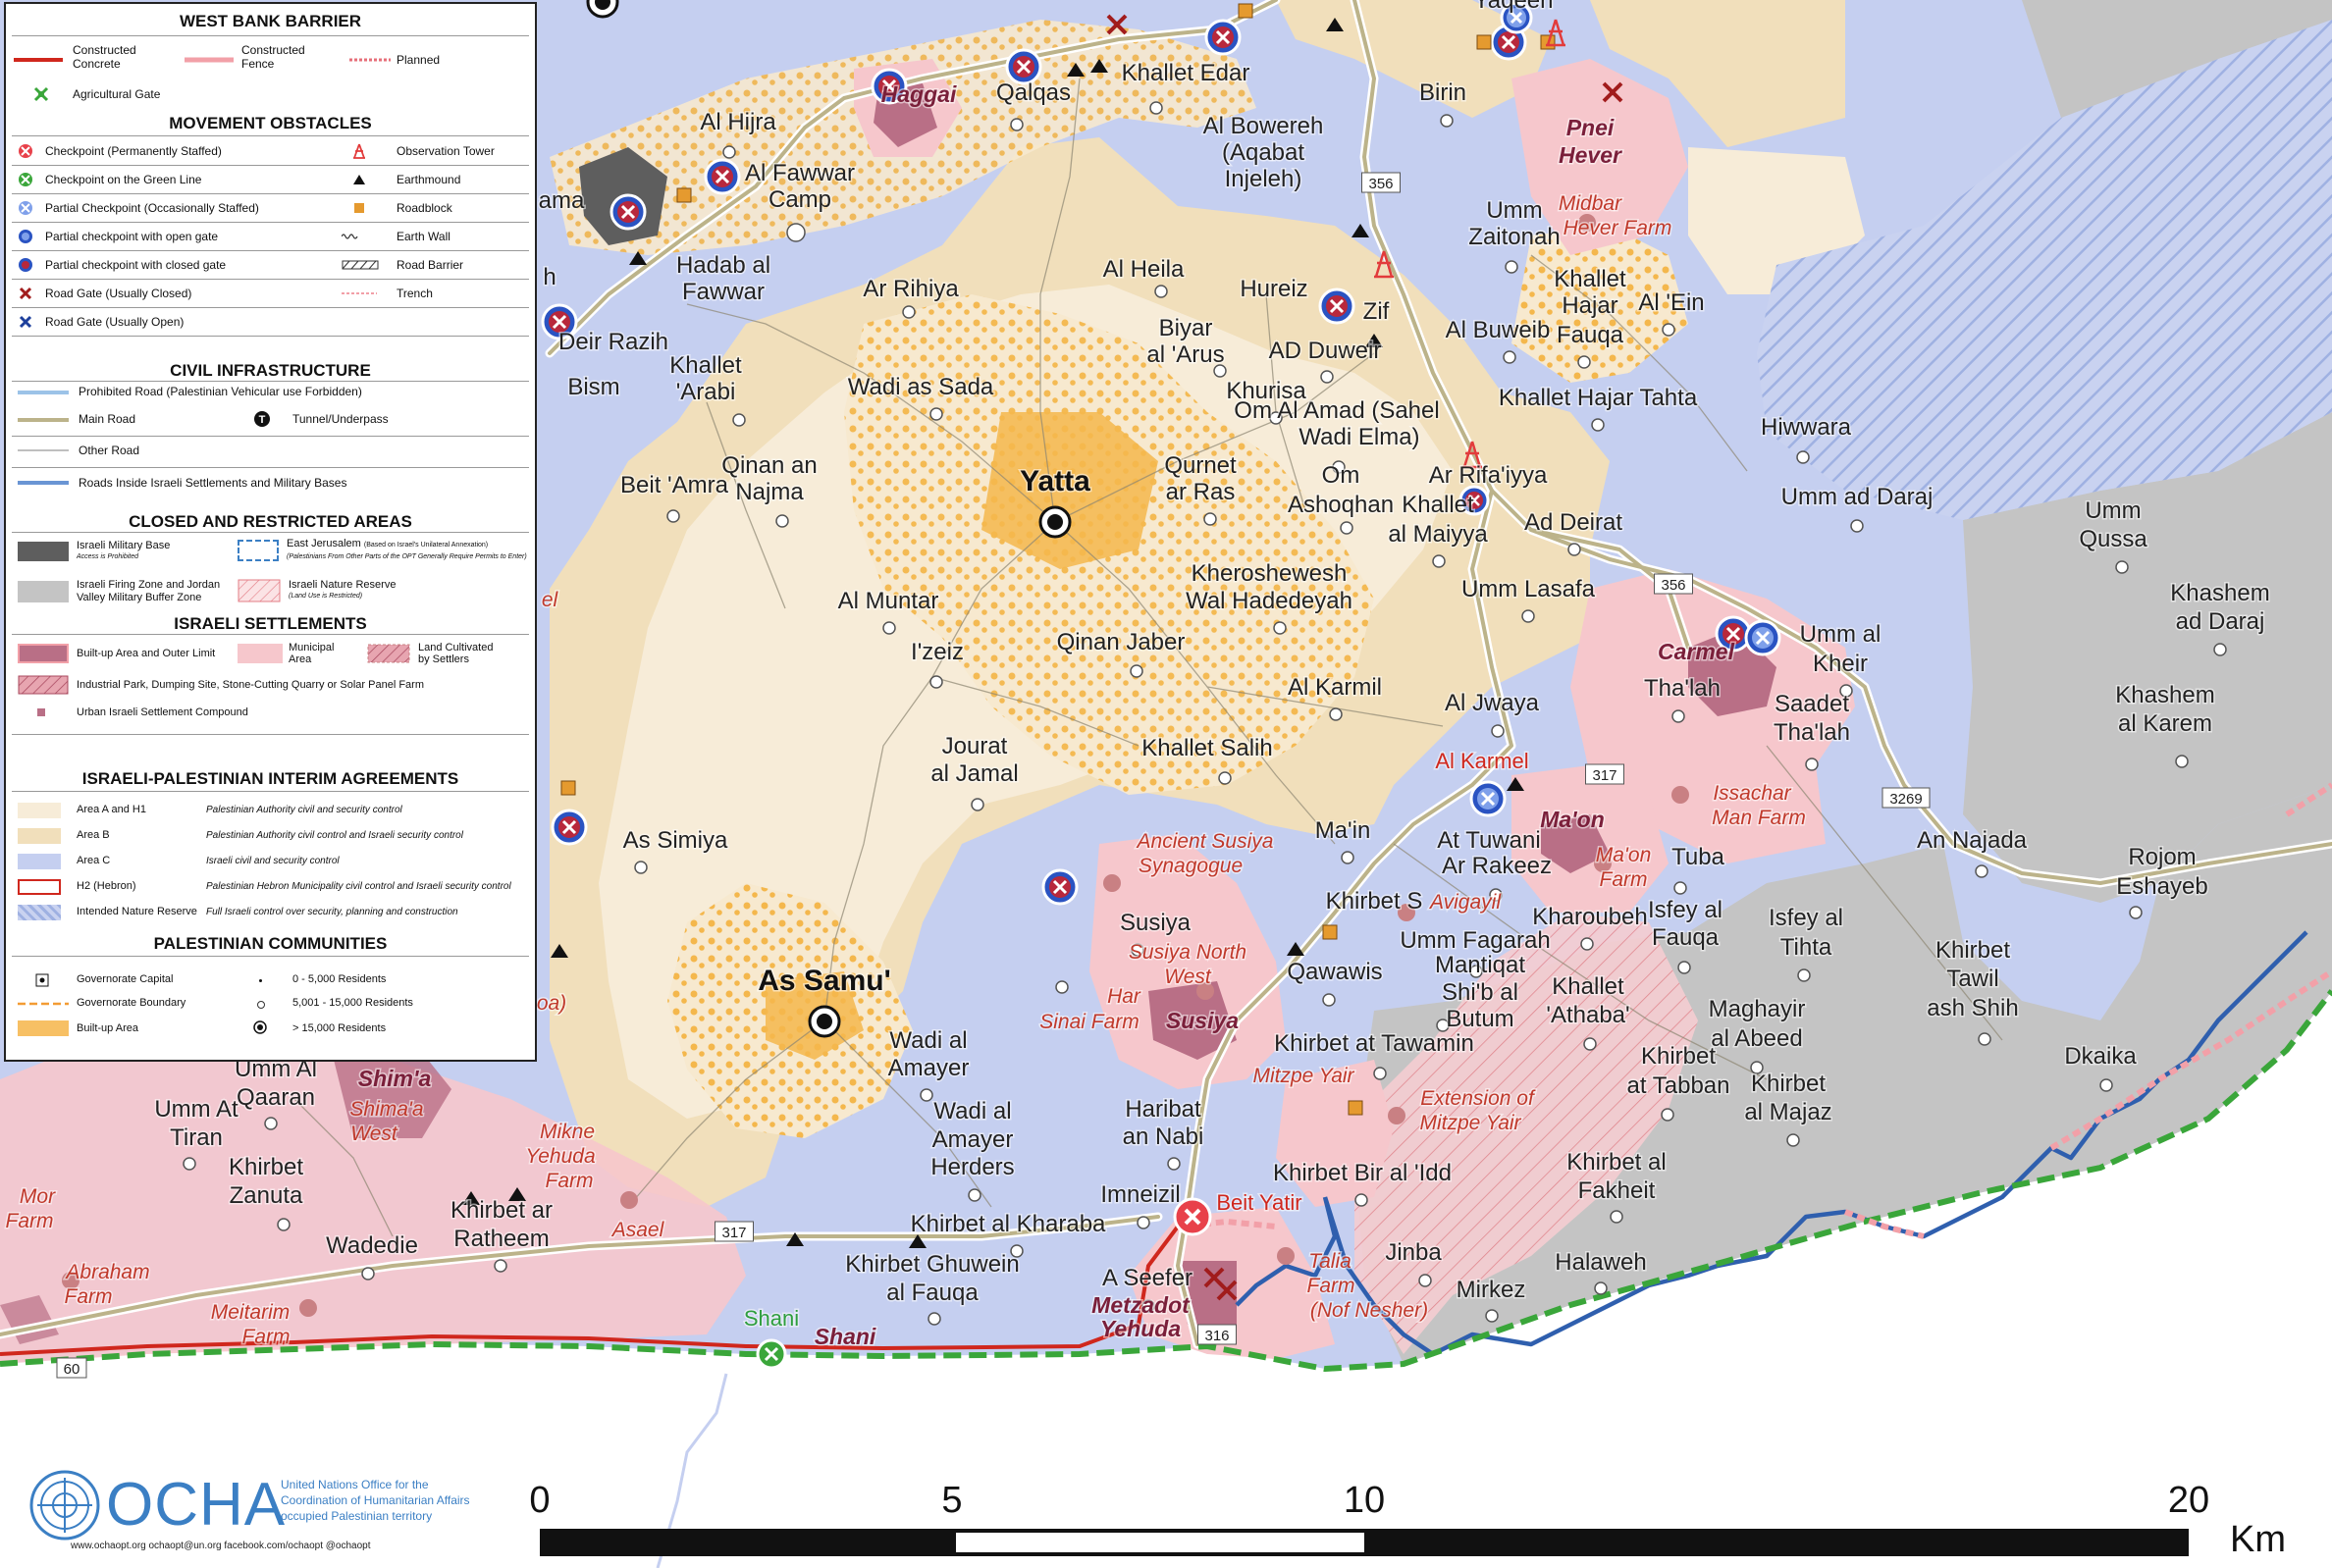  What do you see at coordinates (1144, 269) in the screenshot?
I see `place-label: Al Heila` at bounding box center [1144, 269].